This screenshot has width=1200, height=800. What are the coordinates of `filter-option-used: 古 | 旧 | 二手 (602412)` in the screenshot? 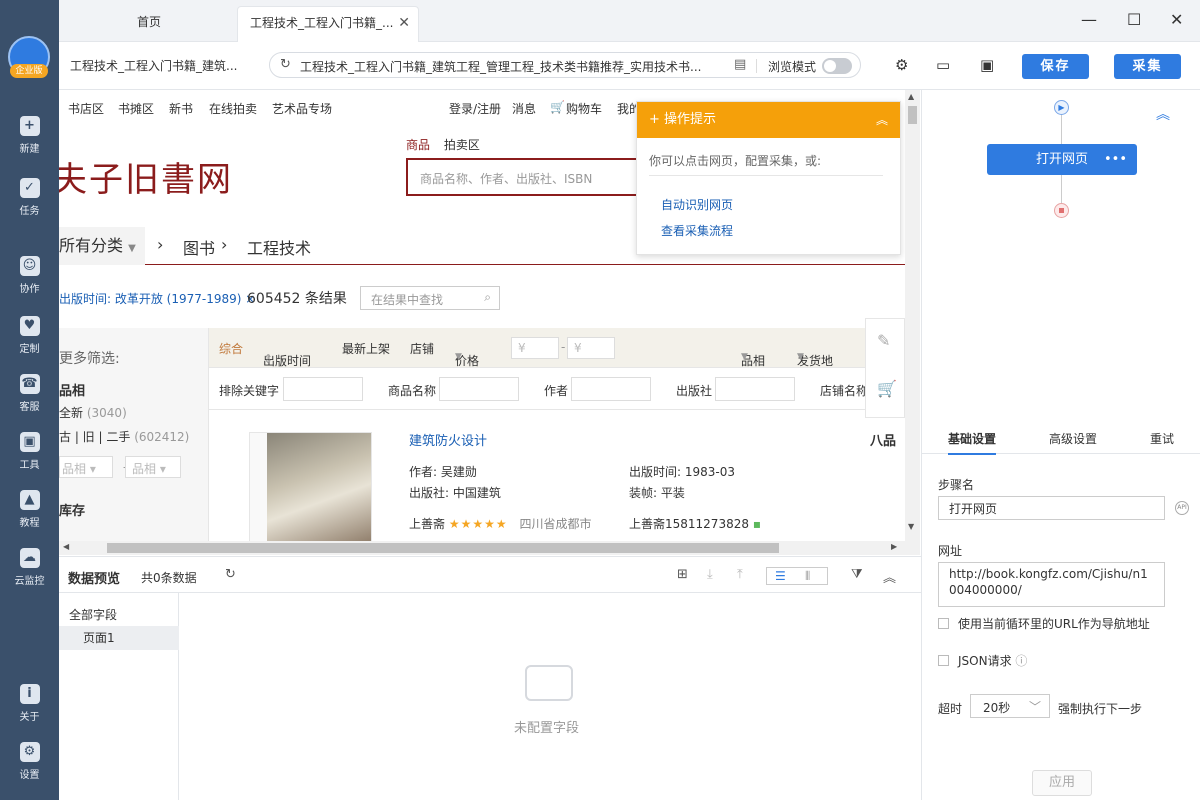 It's located at (124, 436).